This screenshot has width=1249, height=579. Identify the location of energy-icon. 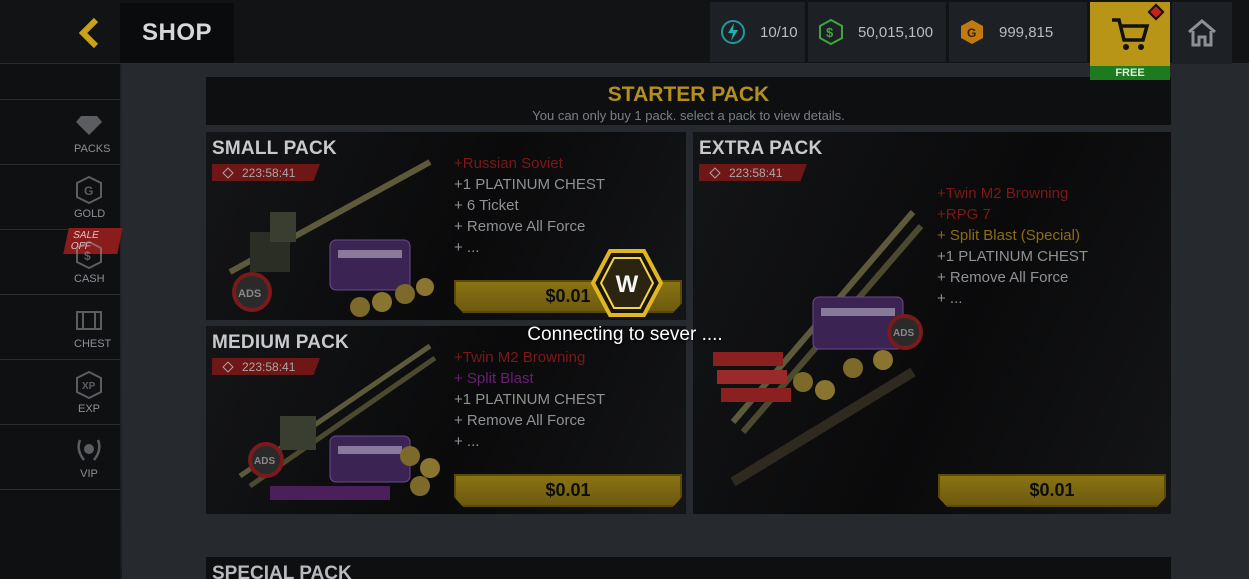
(733, 32).